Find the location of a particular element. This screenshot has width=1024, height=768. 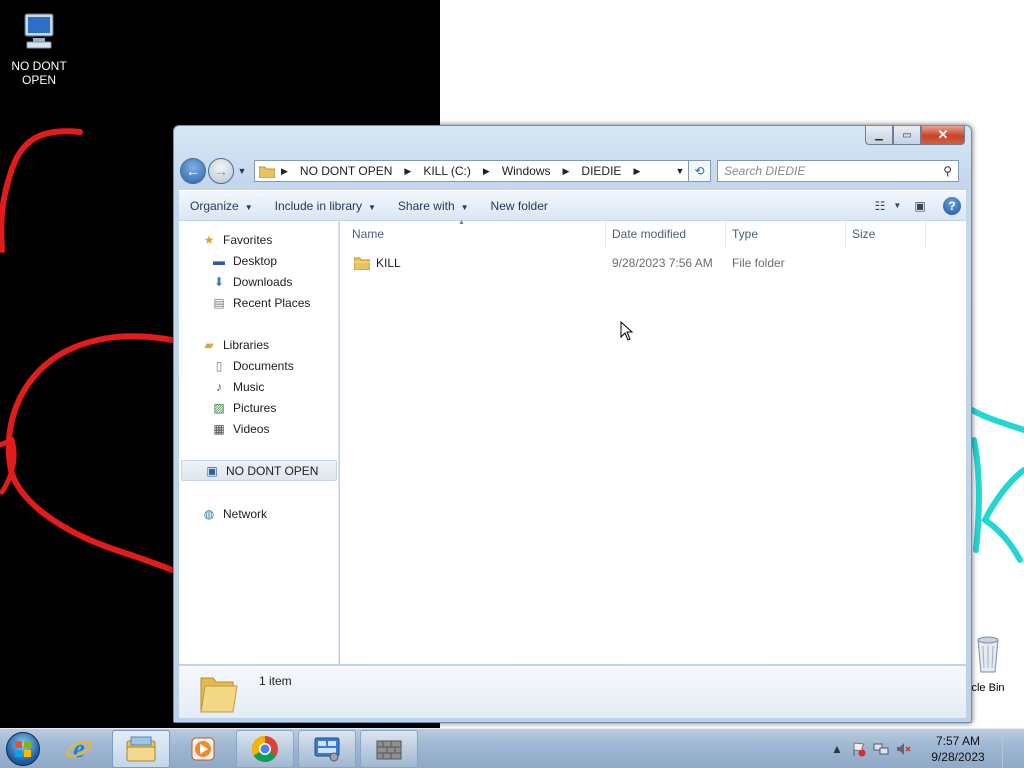

nav-favorites: ★ Favorites is located at coordinates (259, 239).